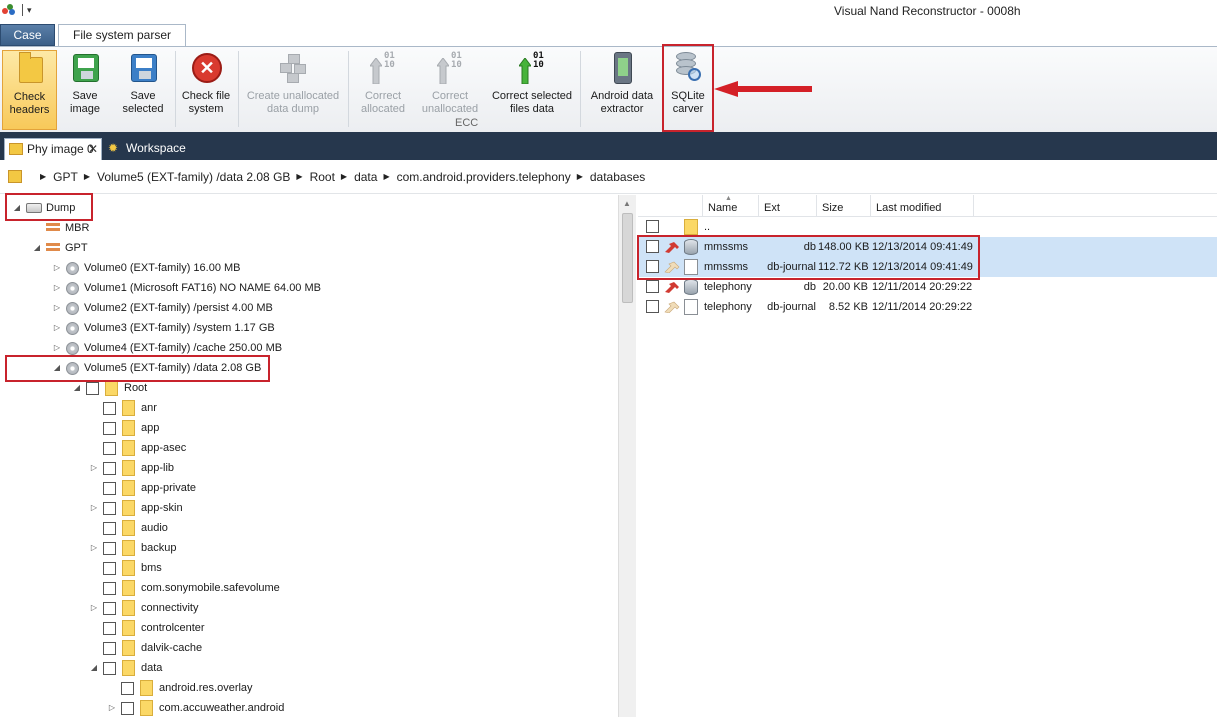 This screenshot has height=717, width=1217. I want to click on tab-case: Case, so click(27, 35).